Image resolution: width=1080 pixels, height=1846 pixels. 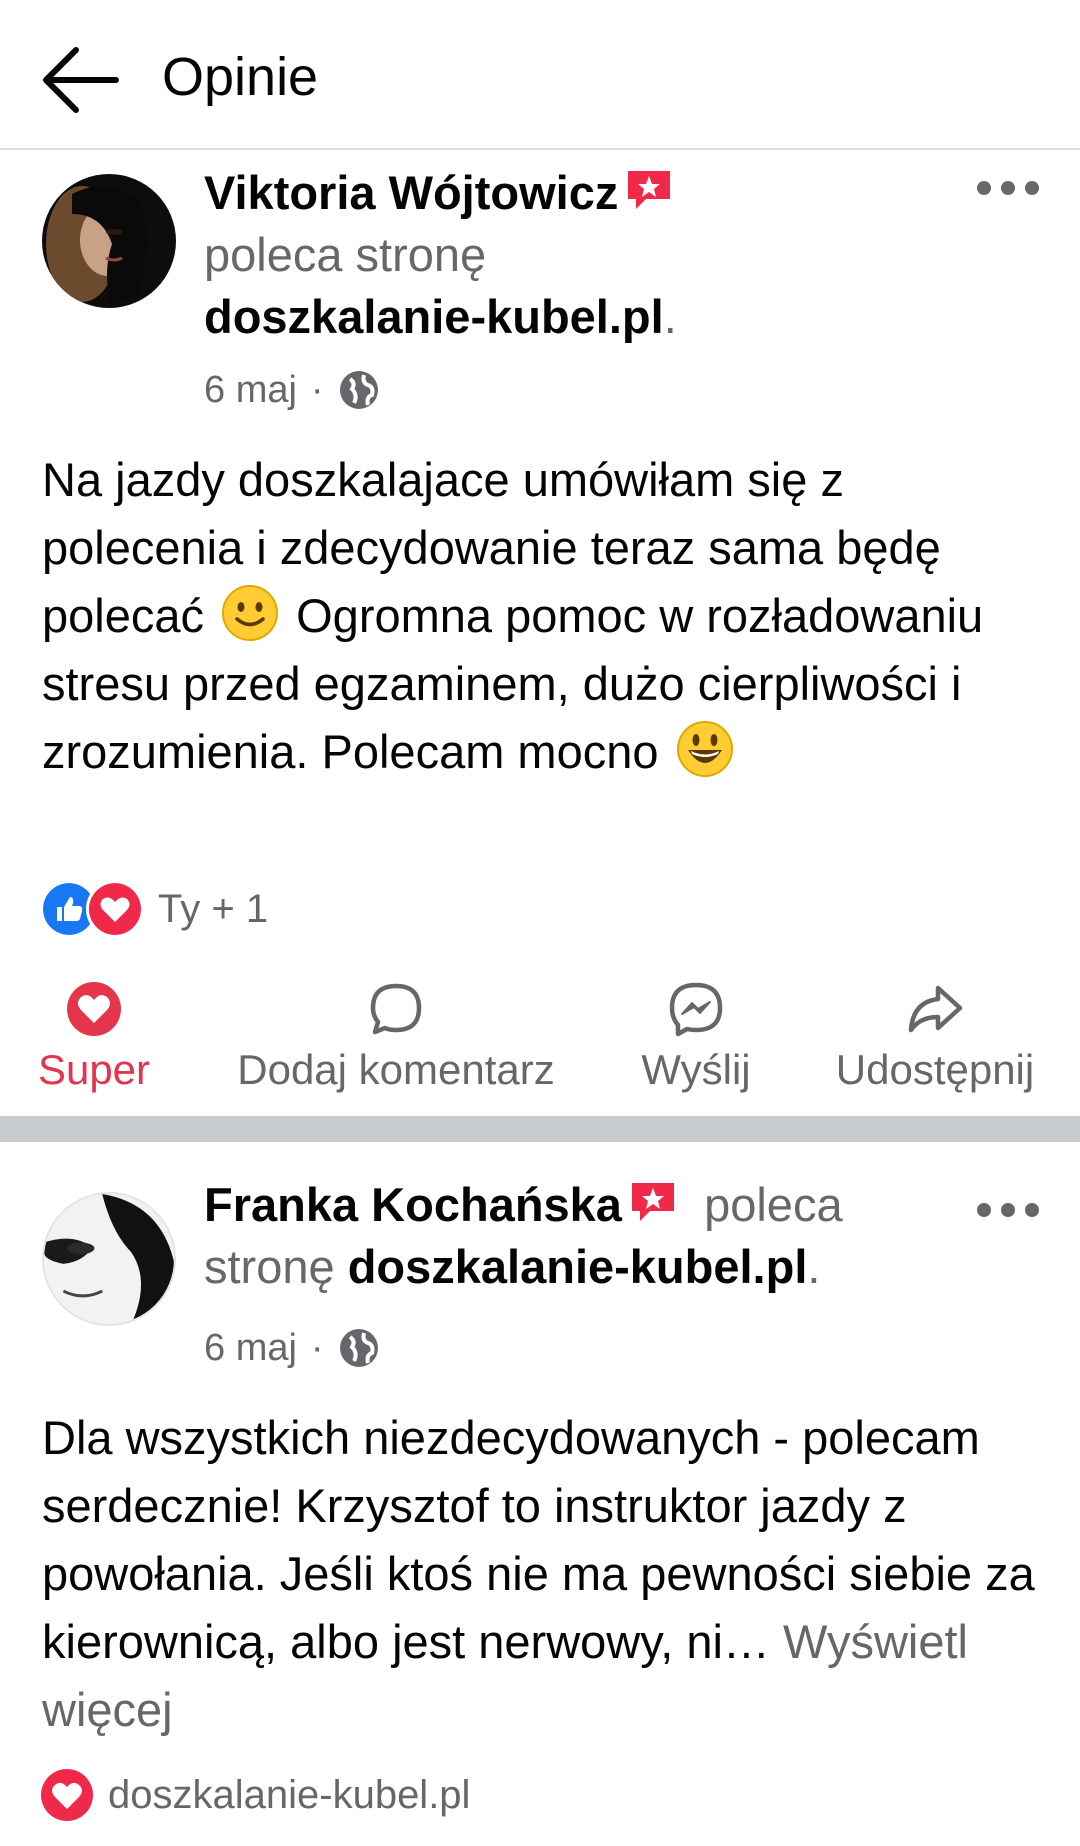 I want to click on author-name: Franka Kochańska, so click(x=413, y=1204).